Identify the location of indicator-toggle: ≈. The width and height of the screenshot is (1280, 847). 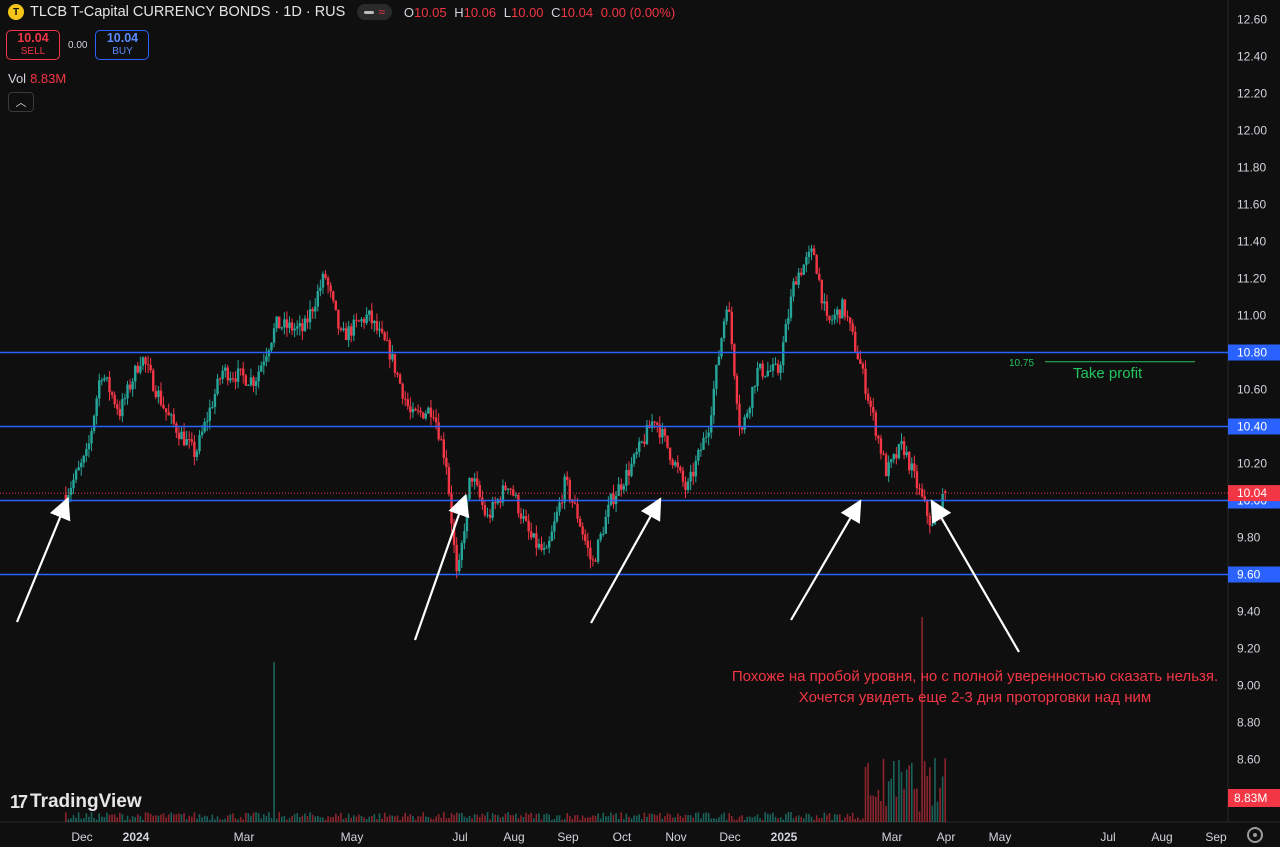
(374, 12).